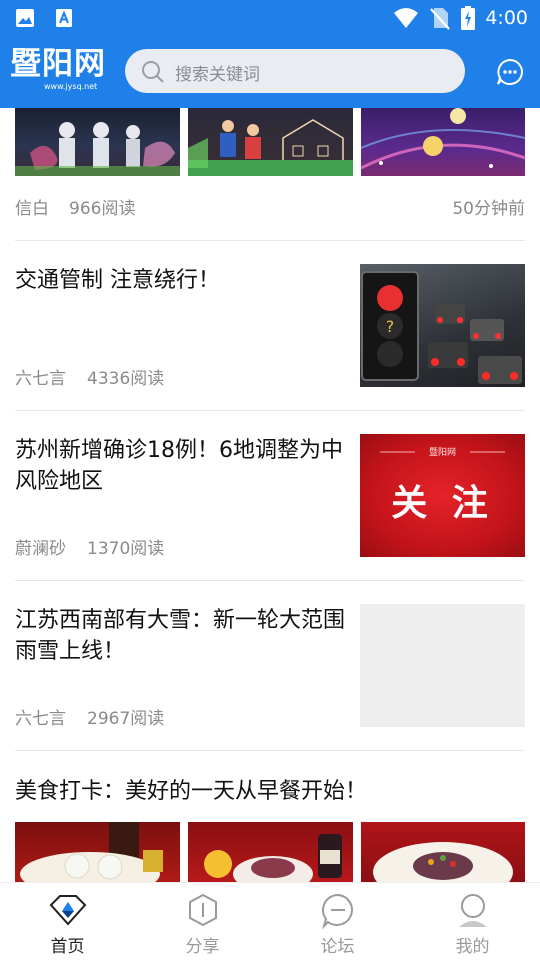 The width and height of the screenshot is (540, 961). I want to click on read-count: 4336阅读, so click(126, 379).